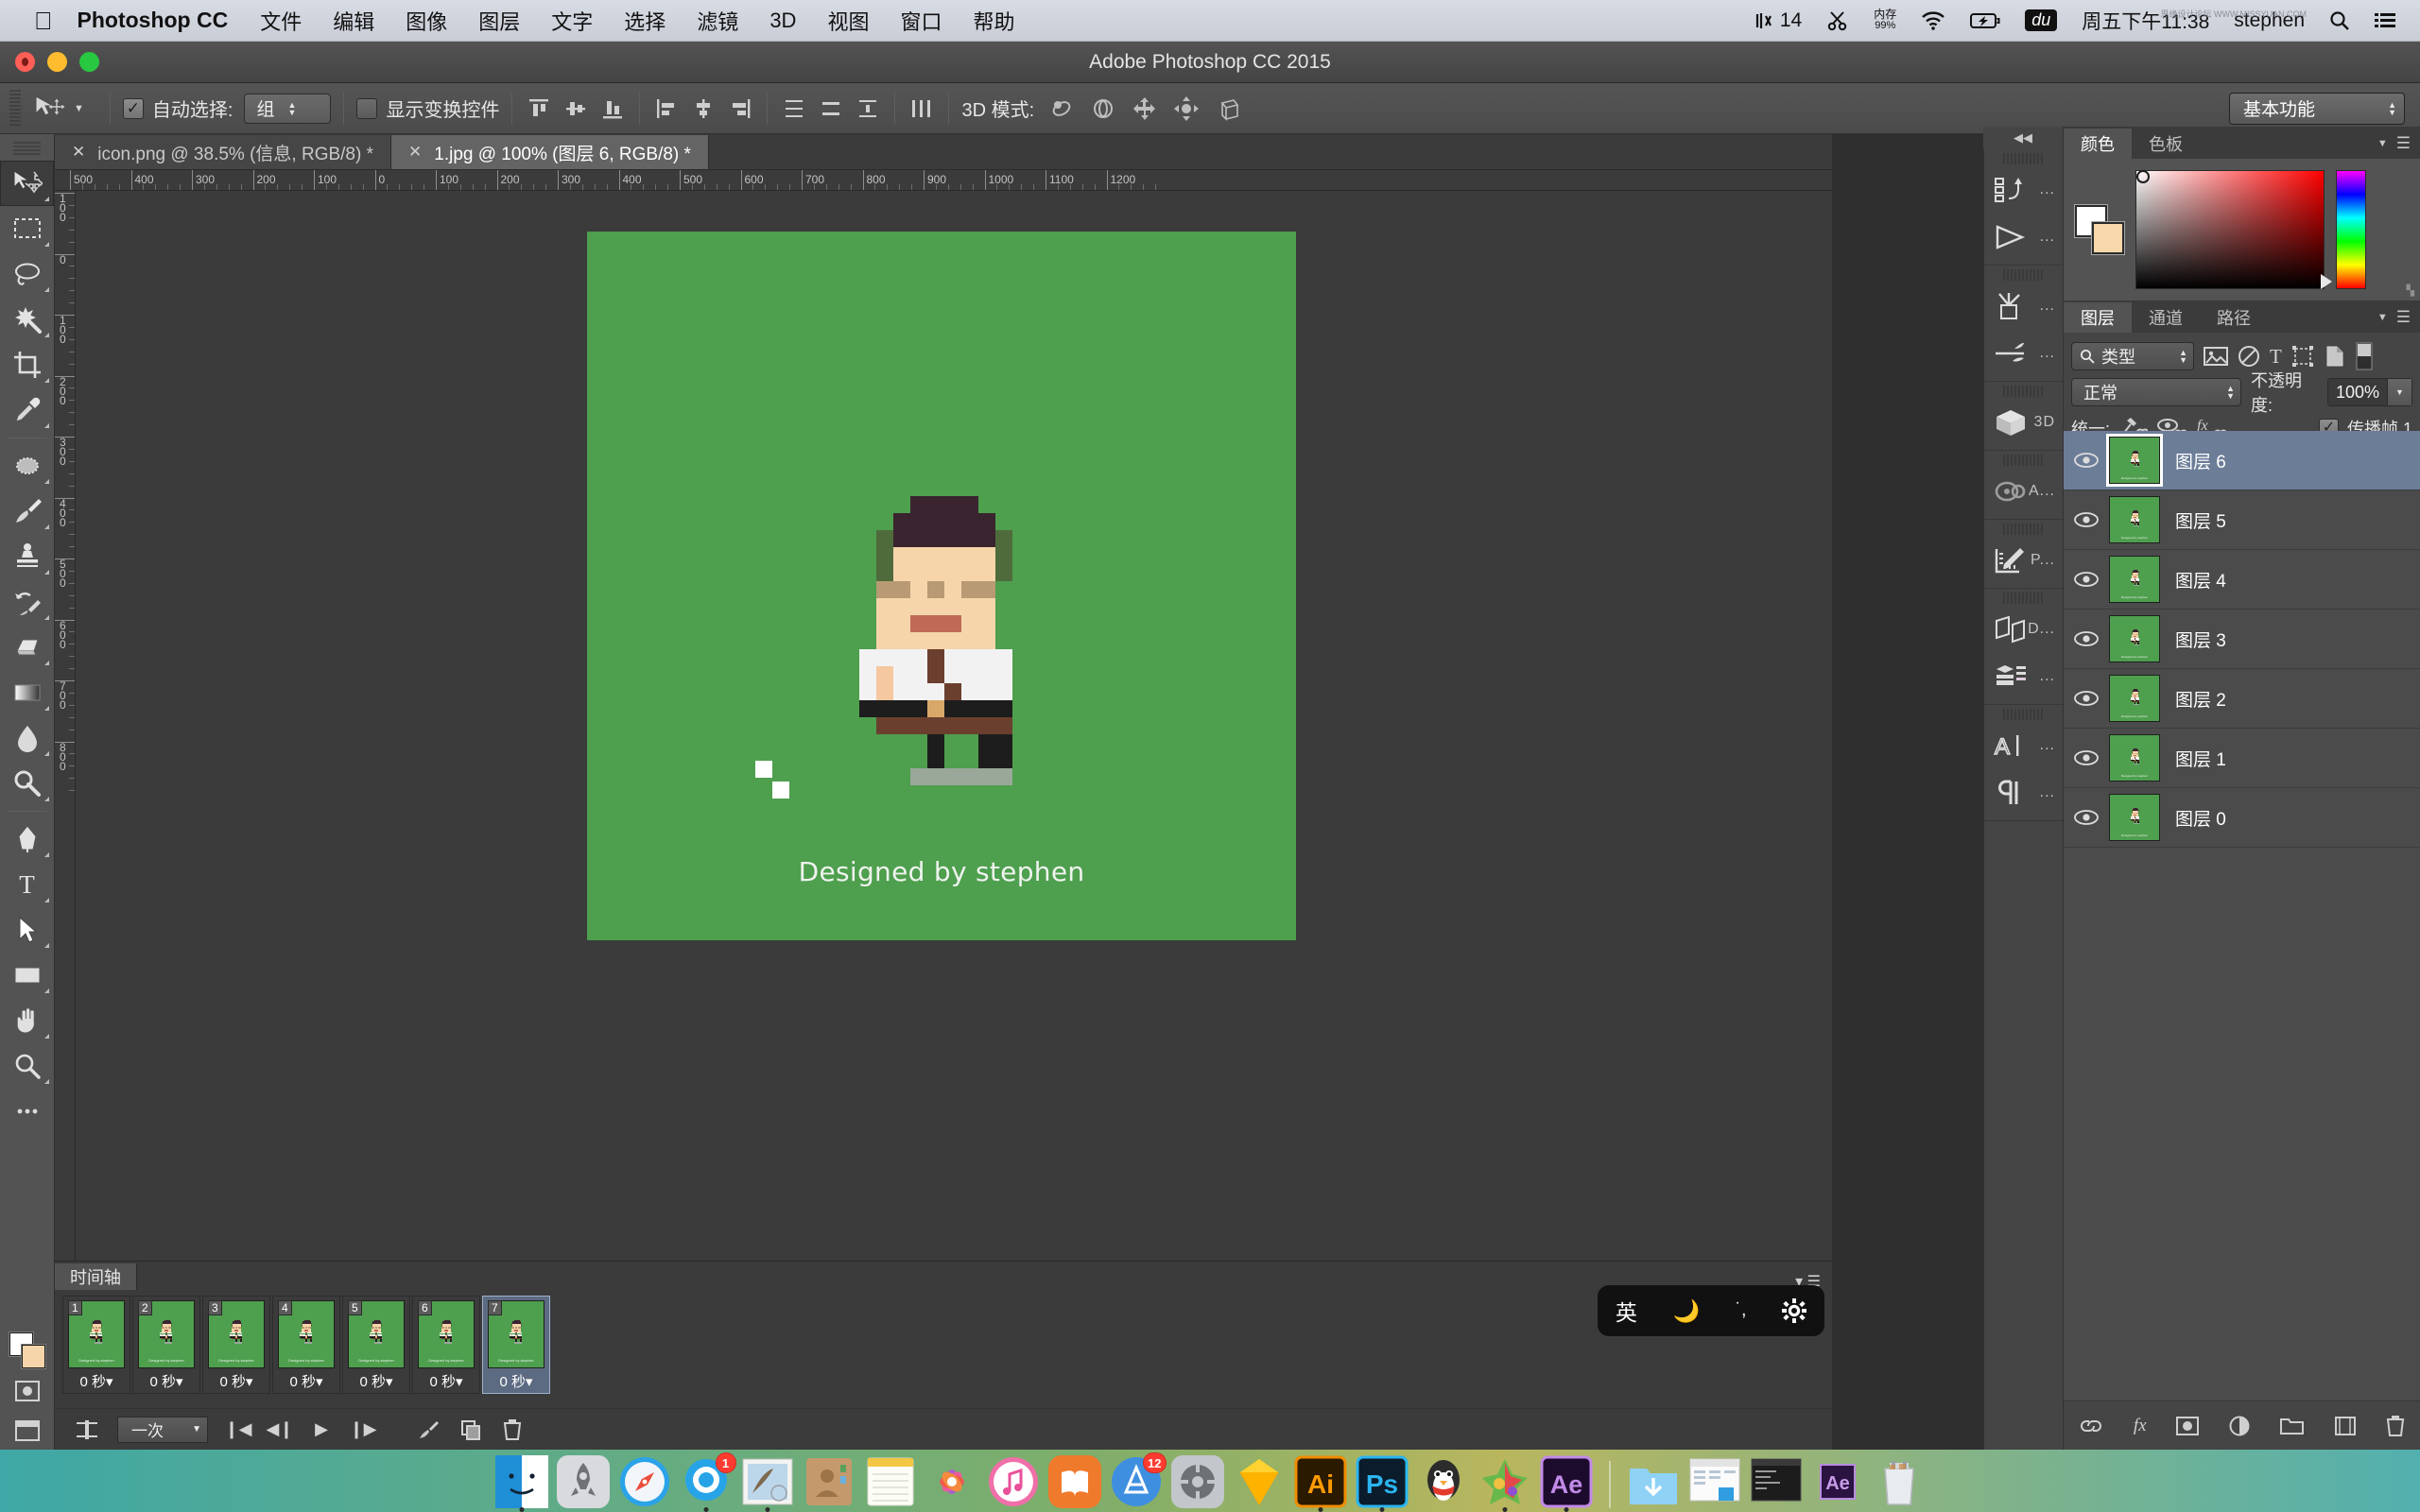 This screenshot has height=1512, width=2420. What do you see at coordinates (576, 108) in the screenshot?
I see `align-vertical-centers-icon` at bounding box center [576, 108].